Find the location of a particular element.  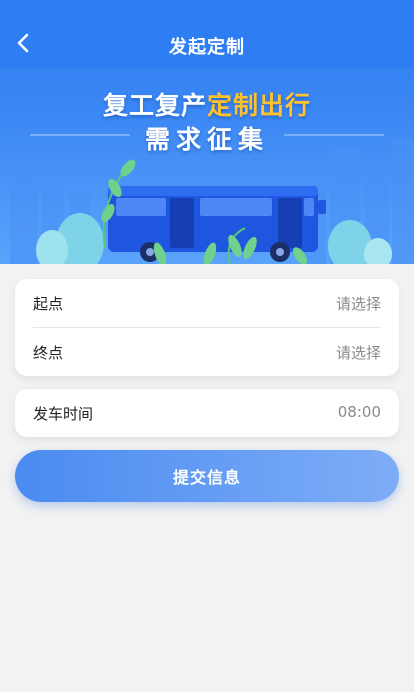

nav-bar: 发起定制 is located at coordinates (207, 34).